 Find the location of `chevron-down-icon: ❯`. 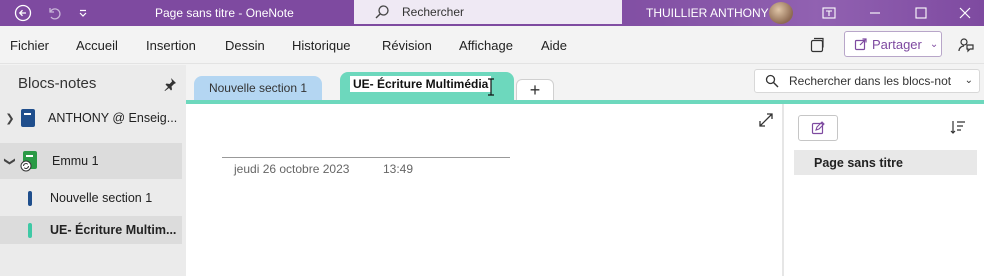

chevron-down-icon: ❯ is located at coordinates (10, 161).